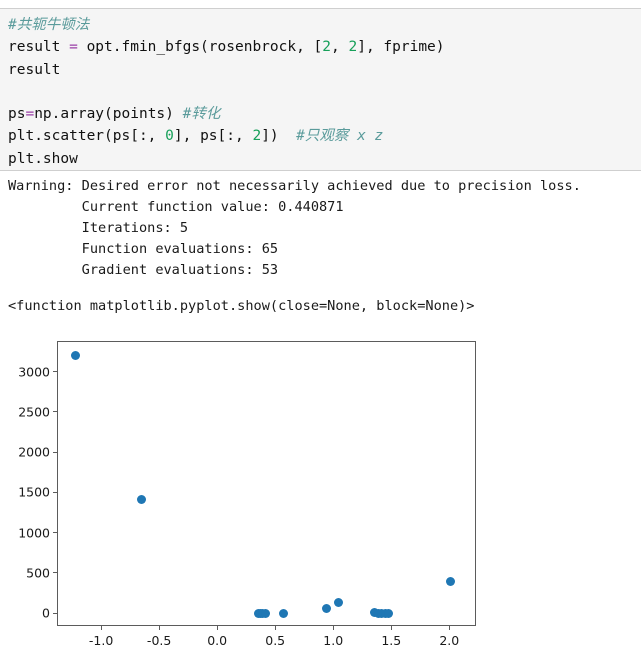  What do you see at coordinates (340, 47) in the screenshot?
I see `code-token-plain: ,` at bounding box center [340, 47].